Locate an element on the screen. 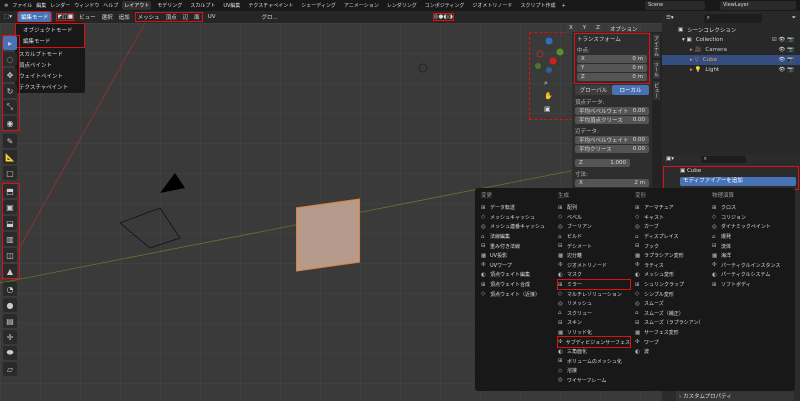  transform-tool: ◉ is located at coordinates (10, 123).